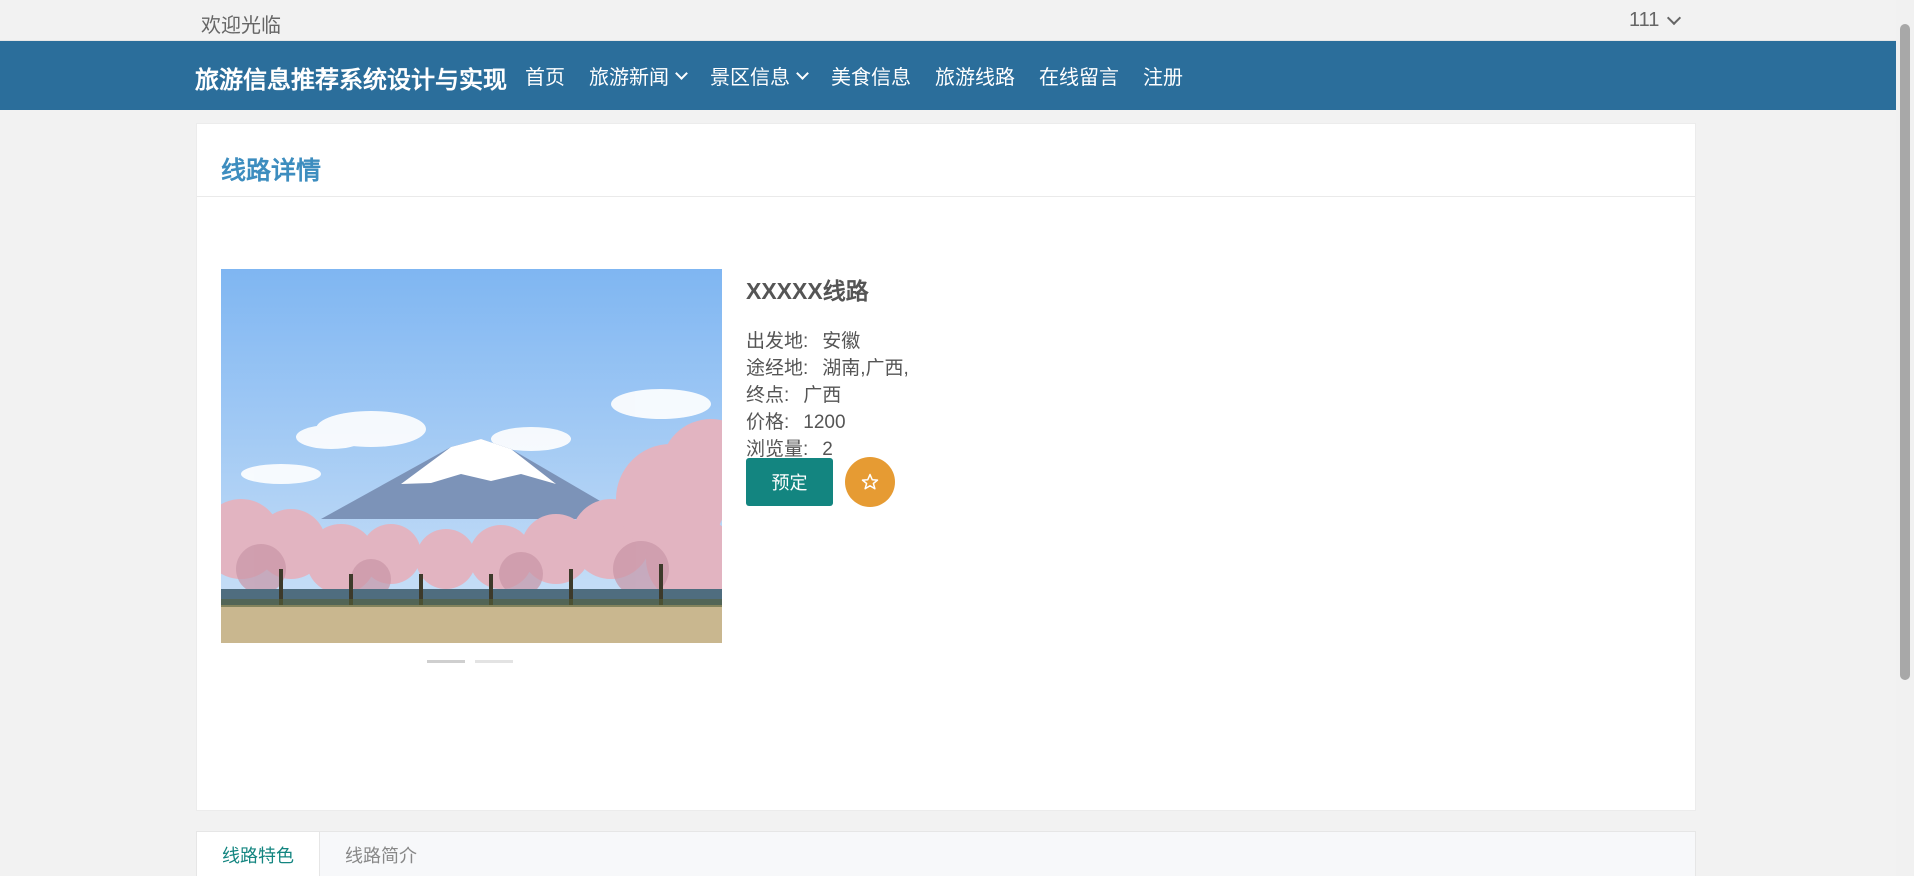  I want to click on card-heading: 线路详情, so click(271, 171).